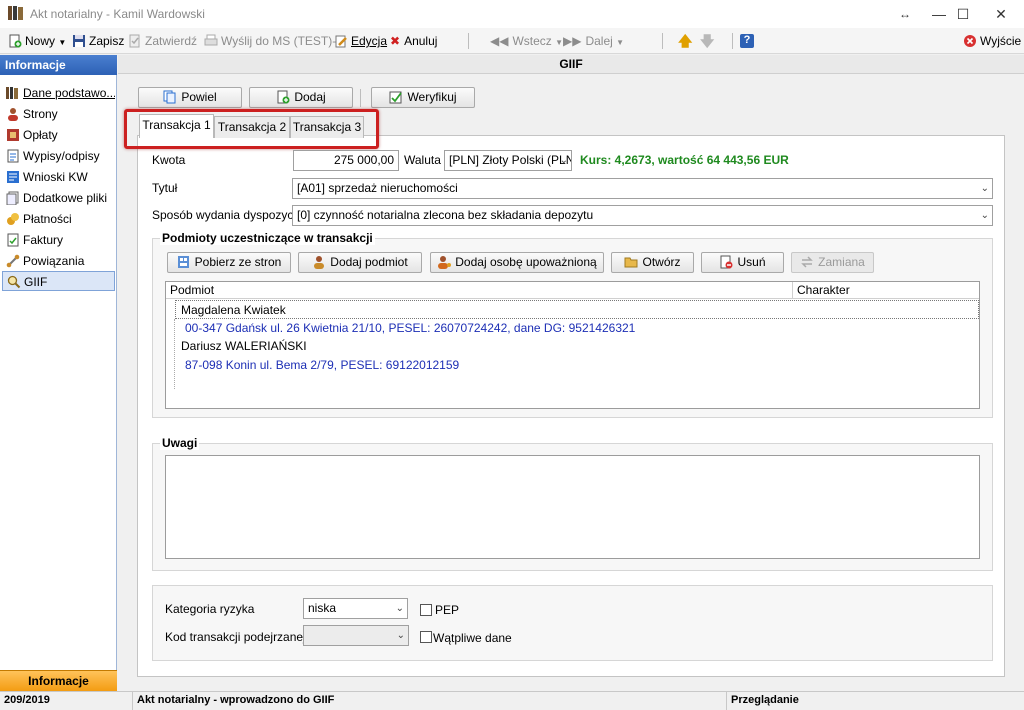  What do you see at coordinates (532, 41) in the screenshot?
I see `back-label: Wstecz` at bounding box center [532, 41].